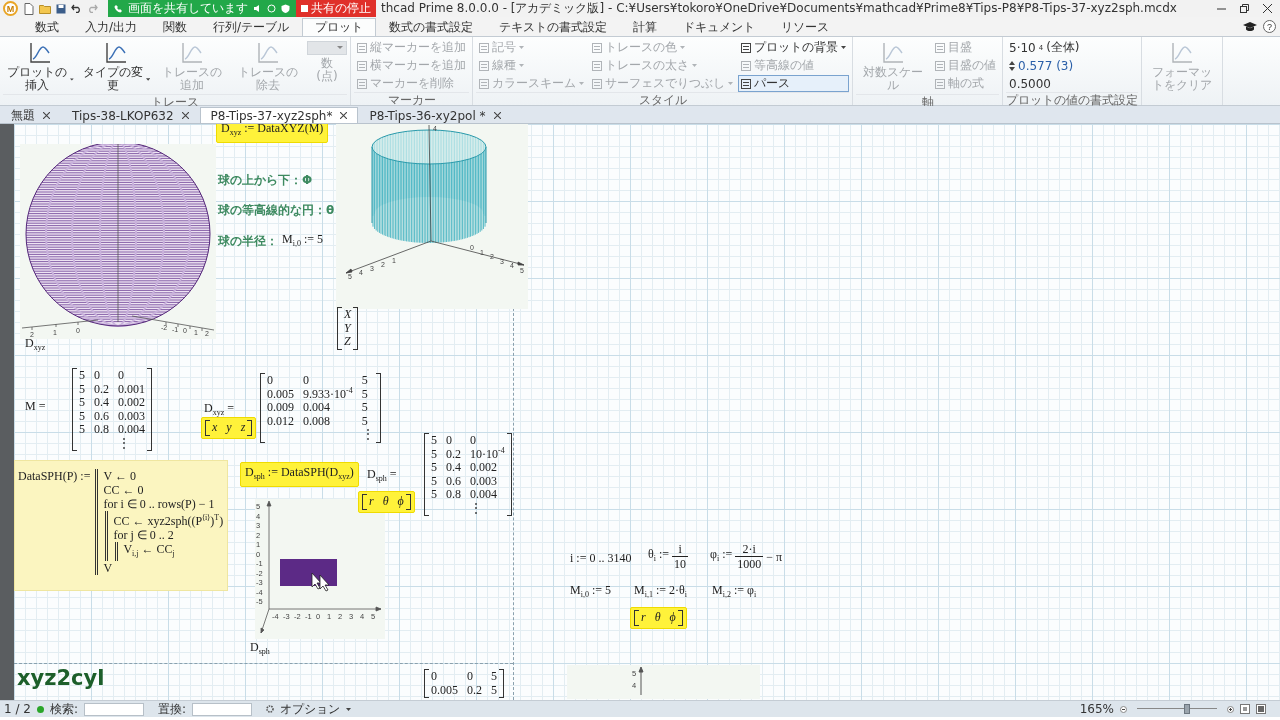 The width and height of the screenshot is (1280, 720). What do you see at coordinates (271, 8) in the screenshot?
I see `circle-icon` at bounding box center [271, 8].